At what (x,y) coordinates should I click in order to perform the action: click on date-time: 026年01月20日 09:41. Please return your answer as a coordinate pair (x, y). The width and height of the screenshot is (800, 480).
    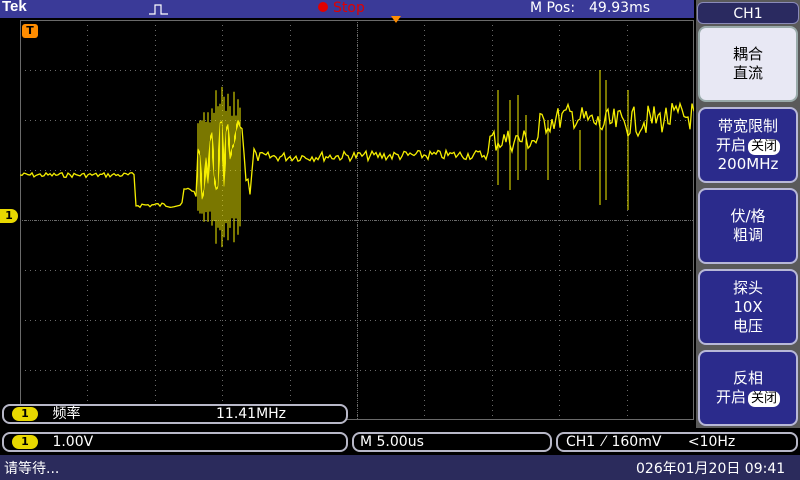
    Looking at the image, I should click on (711, 469).